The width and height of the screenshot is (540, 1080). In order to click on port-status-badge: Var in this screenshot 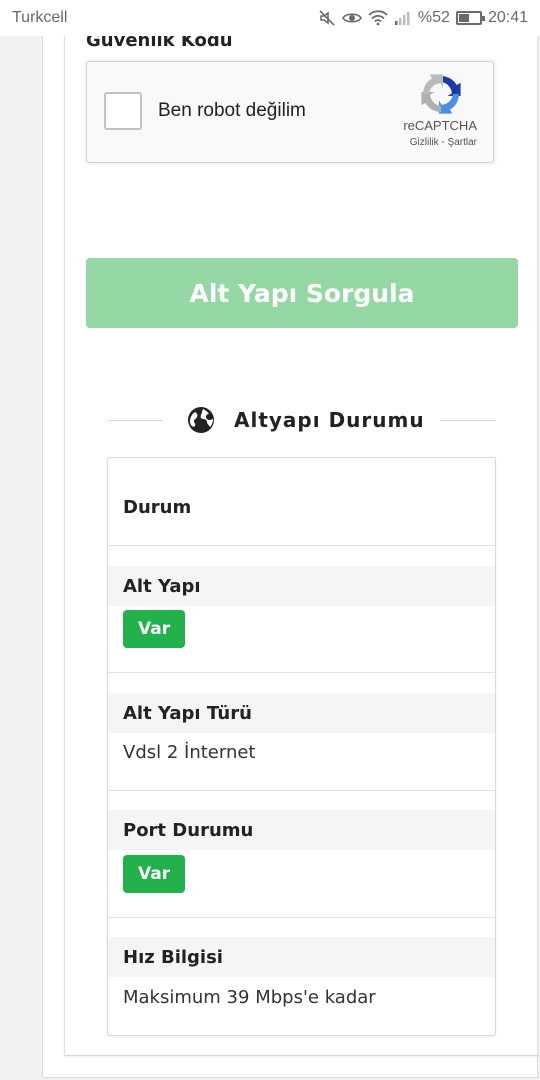, I will do `click(154, 874)`.